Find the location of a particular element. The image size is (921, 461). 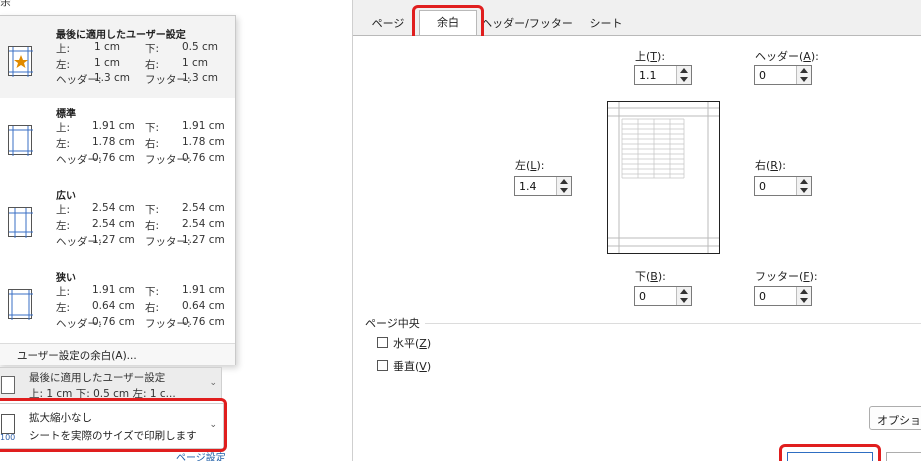

chevron-down-icon: ⌄ is located at coordinates (213, 383).